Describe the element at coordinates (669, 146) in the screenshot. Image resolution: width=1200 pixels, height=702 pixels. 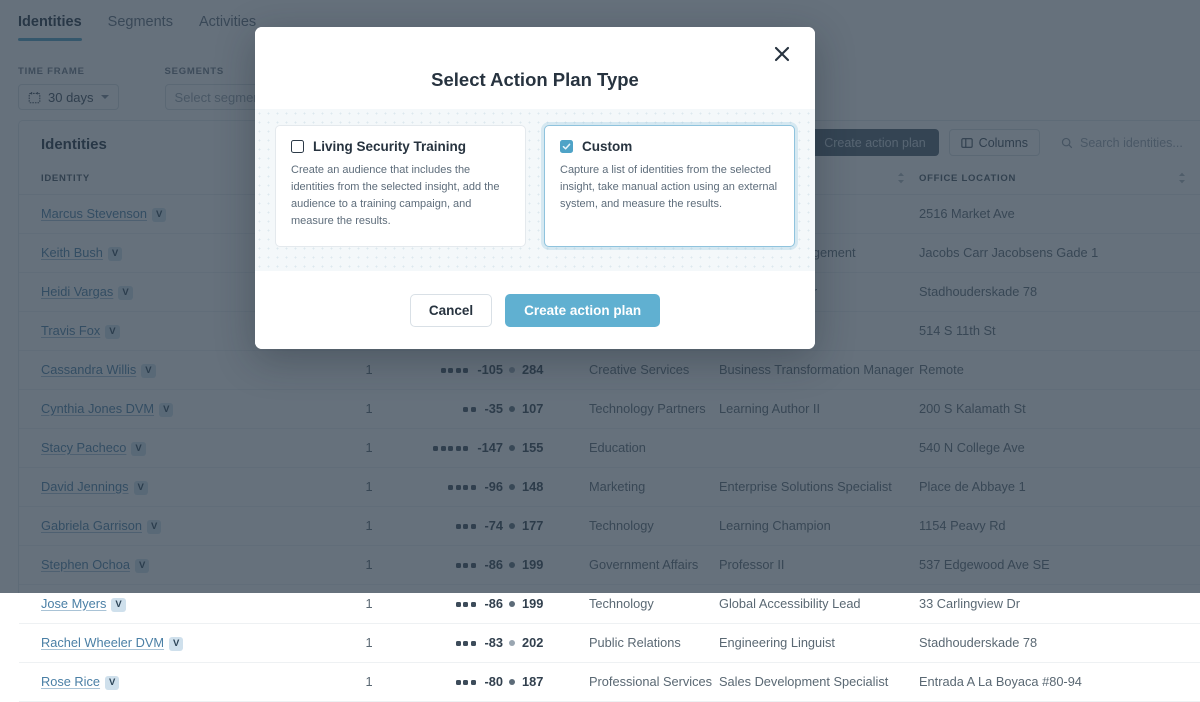
I see `option-header: Custom` at that location.